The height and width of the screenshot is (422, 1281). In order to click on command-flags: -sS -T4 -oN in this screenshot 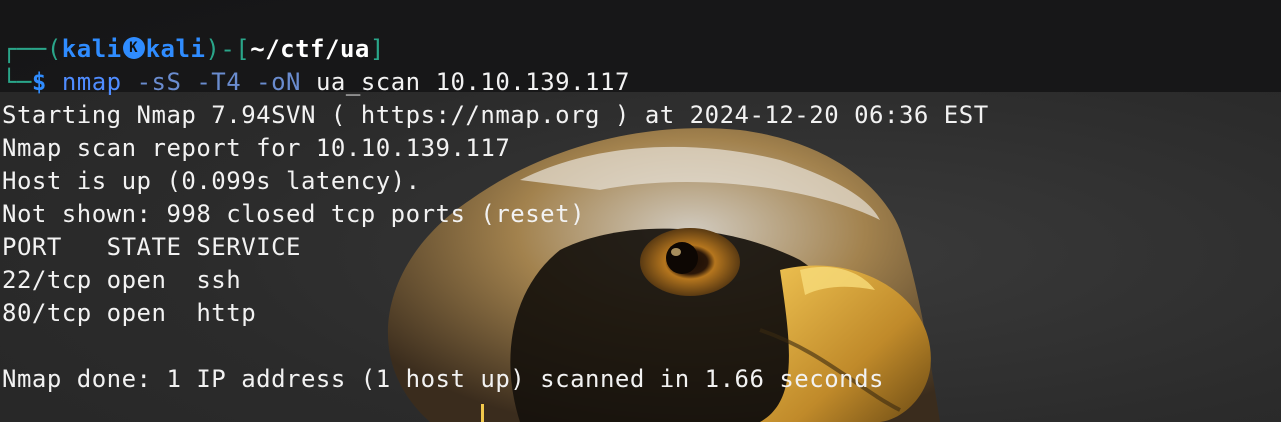, I will do `click(219, 82)`.